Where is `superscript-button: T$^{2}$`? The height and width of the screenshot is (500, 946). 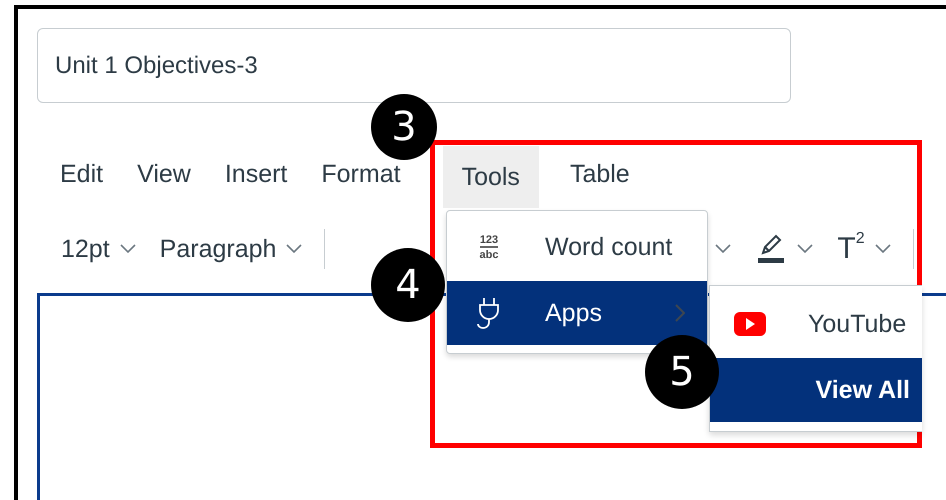
superscript-button: T$^{2}$ is located at coordinates (864, 249).